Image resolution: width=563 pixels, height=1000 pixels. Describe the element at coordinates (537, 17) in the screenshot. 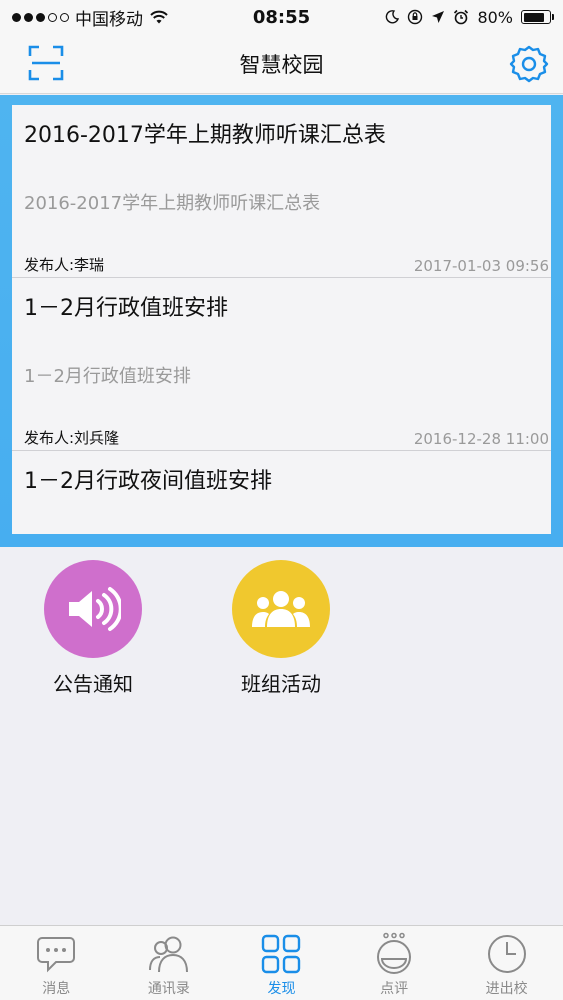

I see `battery-icon` at that location.